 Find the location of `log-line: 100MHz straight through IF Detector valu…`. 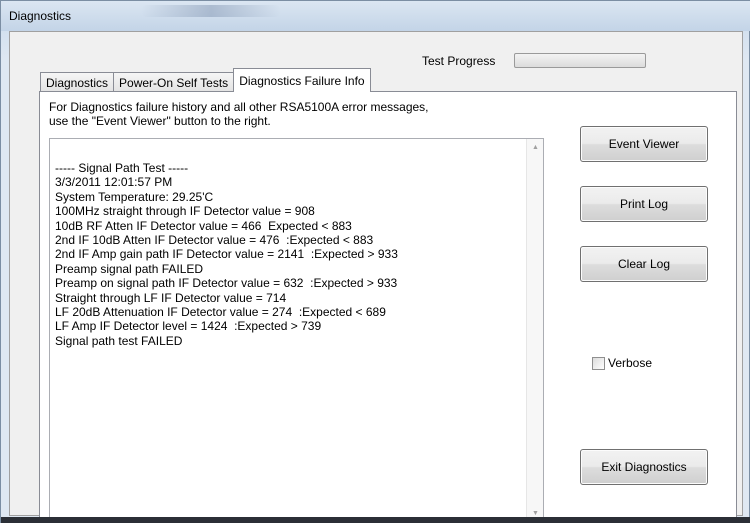

log-line: 100MHz straight through IF Detector valu… is located at coordinates (185, 211).